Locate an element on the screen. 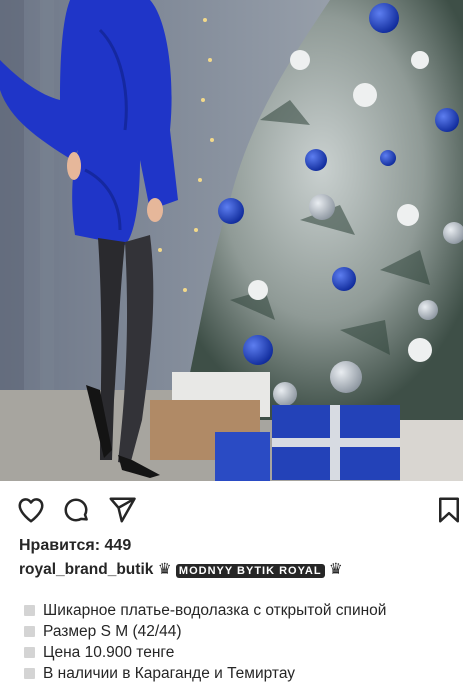 This screenshot has height=699, width=463. heart-icon is located at coordinates (31, 510).